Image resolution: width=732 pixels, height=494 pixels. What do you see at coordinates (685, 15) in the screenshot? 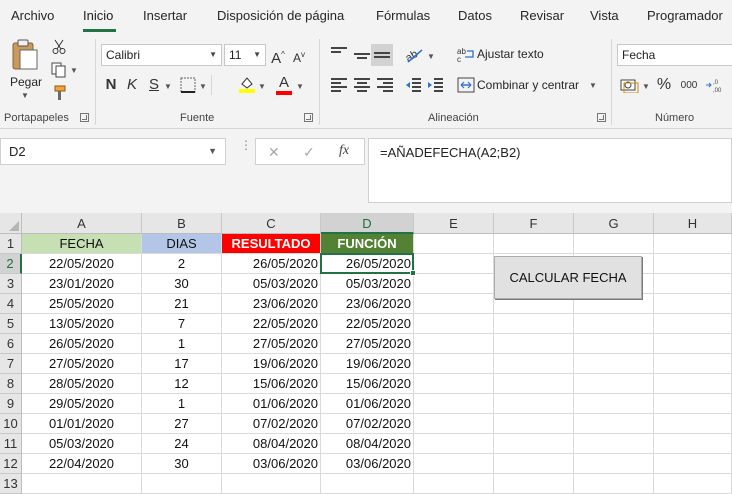
I see `tab-programador: Programador` at bounding box center [685, 15].